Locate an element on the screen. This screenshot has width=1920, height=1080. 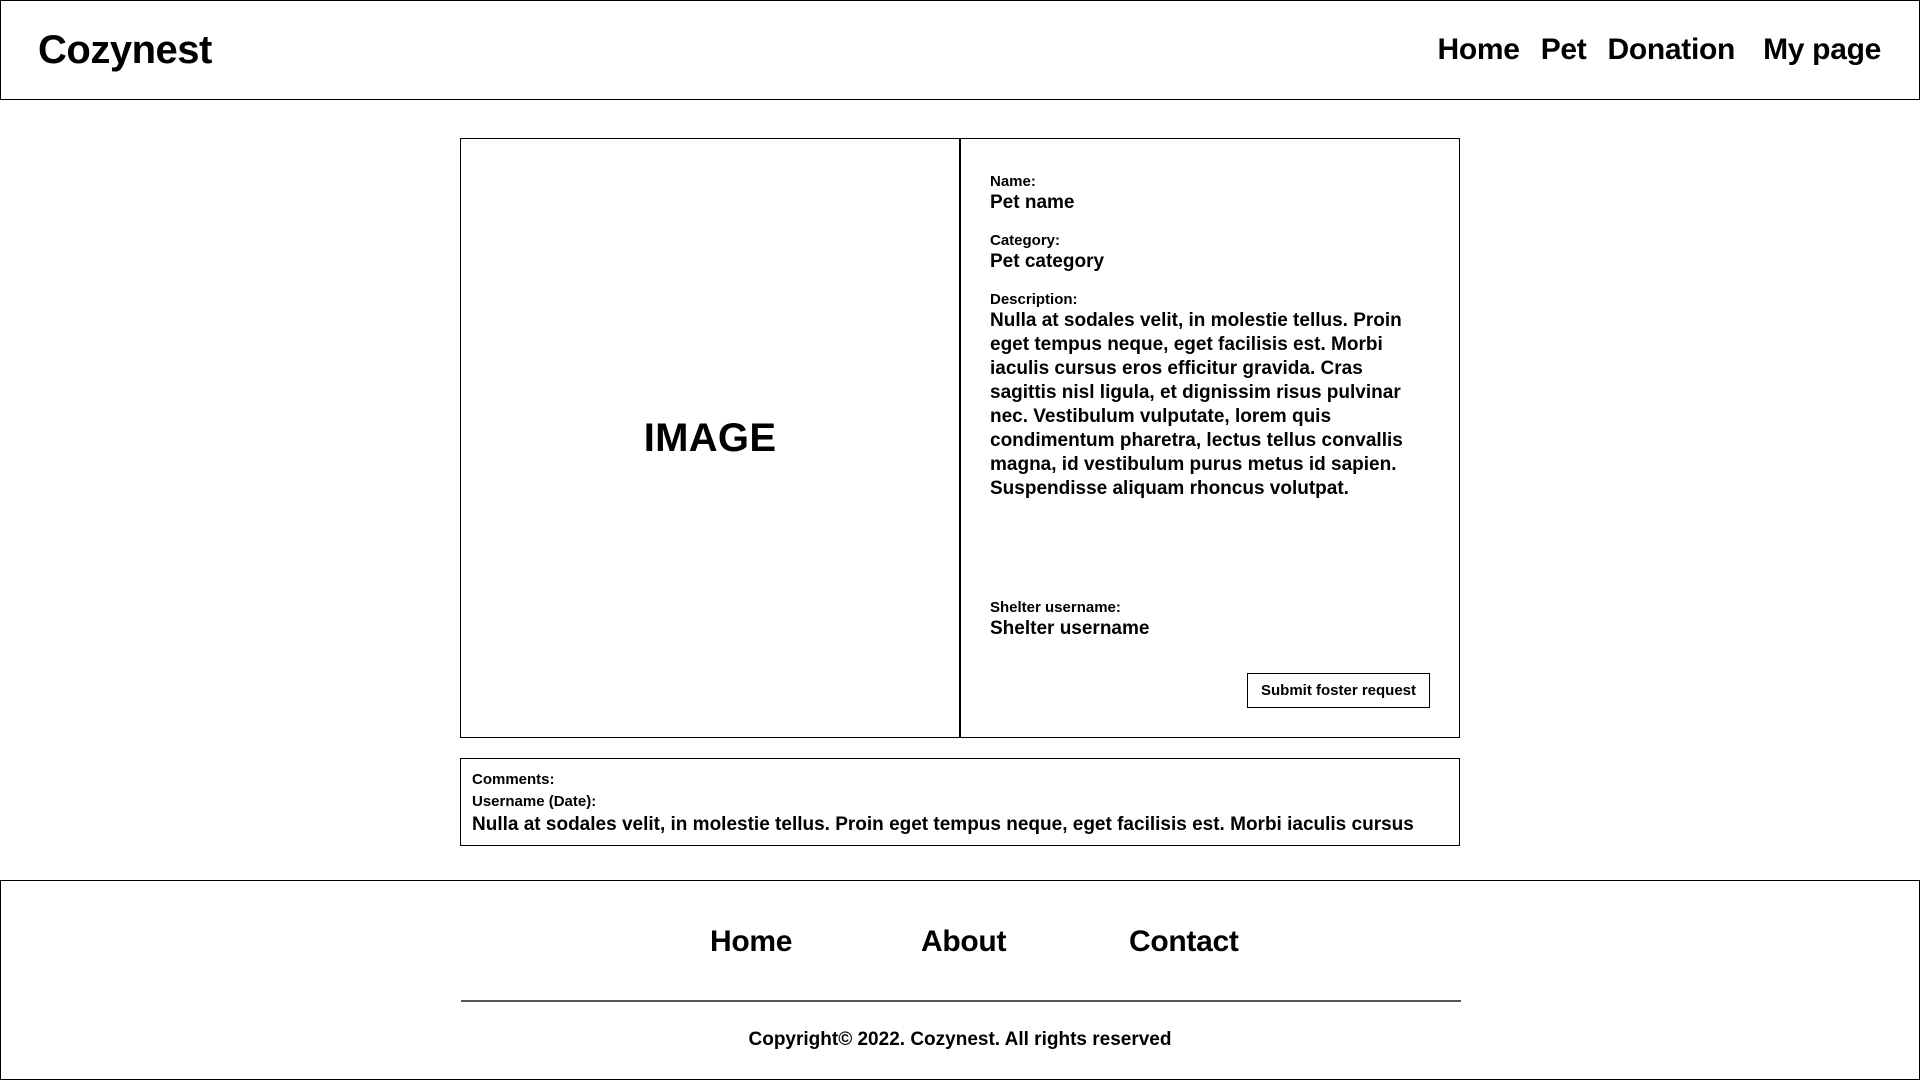
shelter-username-field: Shelter username is located at coordinates (1069, 620).